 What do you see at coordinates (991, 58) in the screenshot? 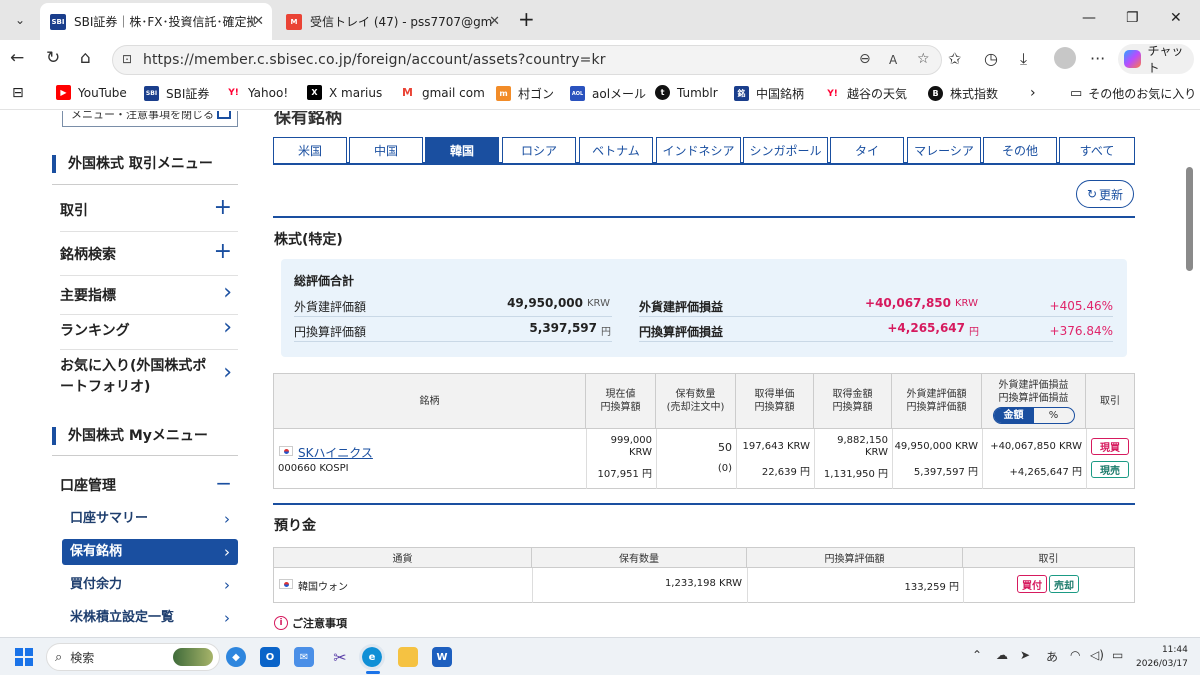
I see `history-icon: ◷` at bounding box center [991, 58].